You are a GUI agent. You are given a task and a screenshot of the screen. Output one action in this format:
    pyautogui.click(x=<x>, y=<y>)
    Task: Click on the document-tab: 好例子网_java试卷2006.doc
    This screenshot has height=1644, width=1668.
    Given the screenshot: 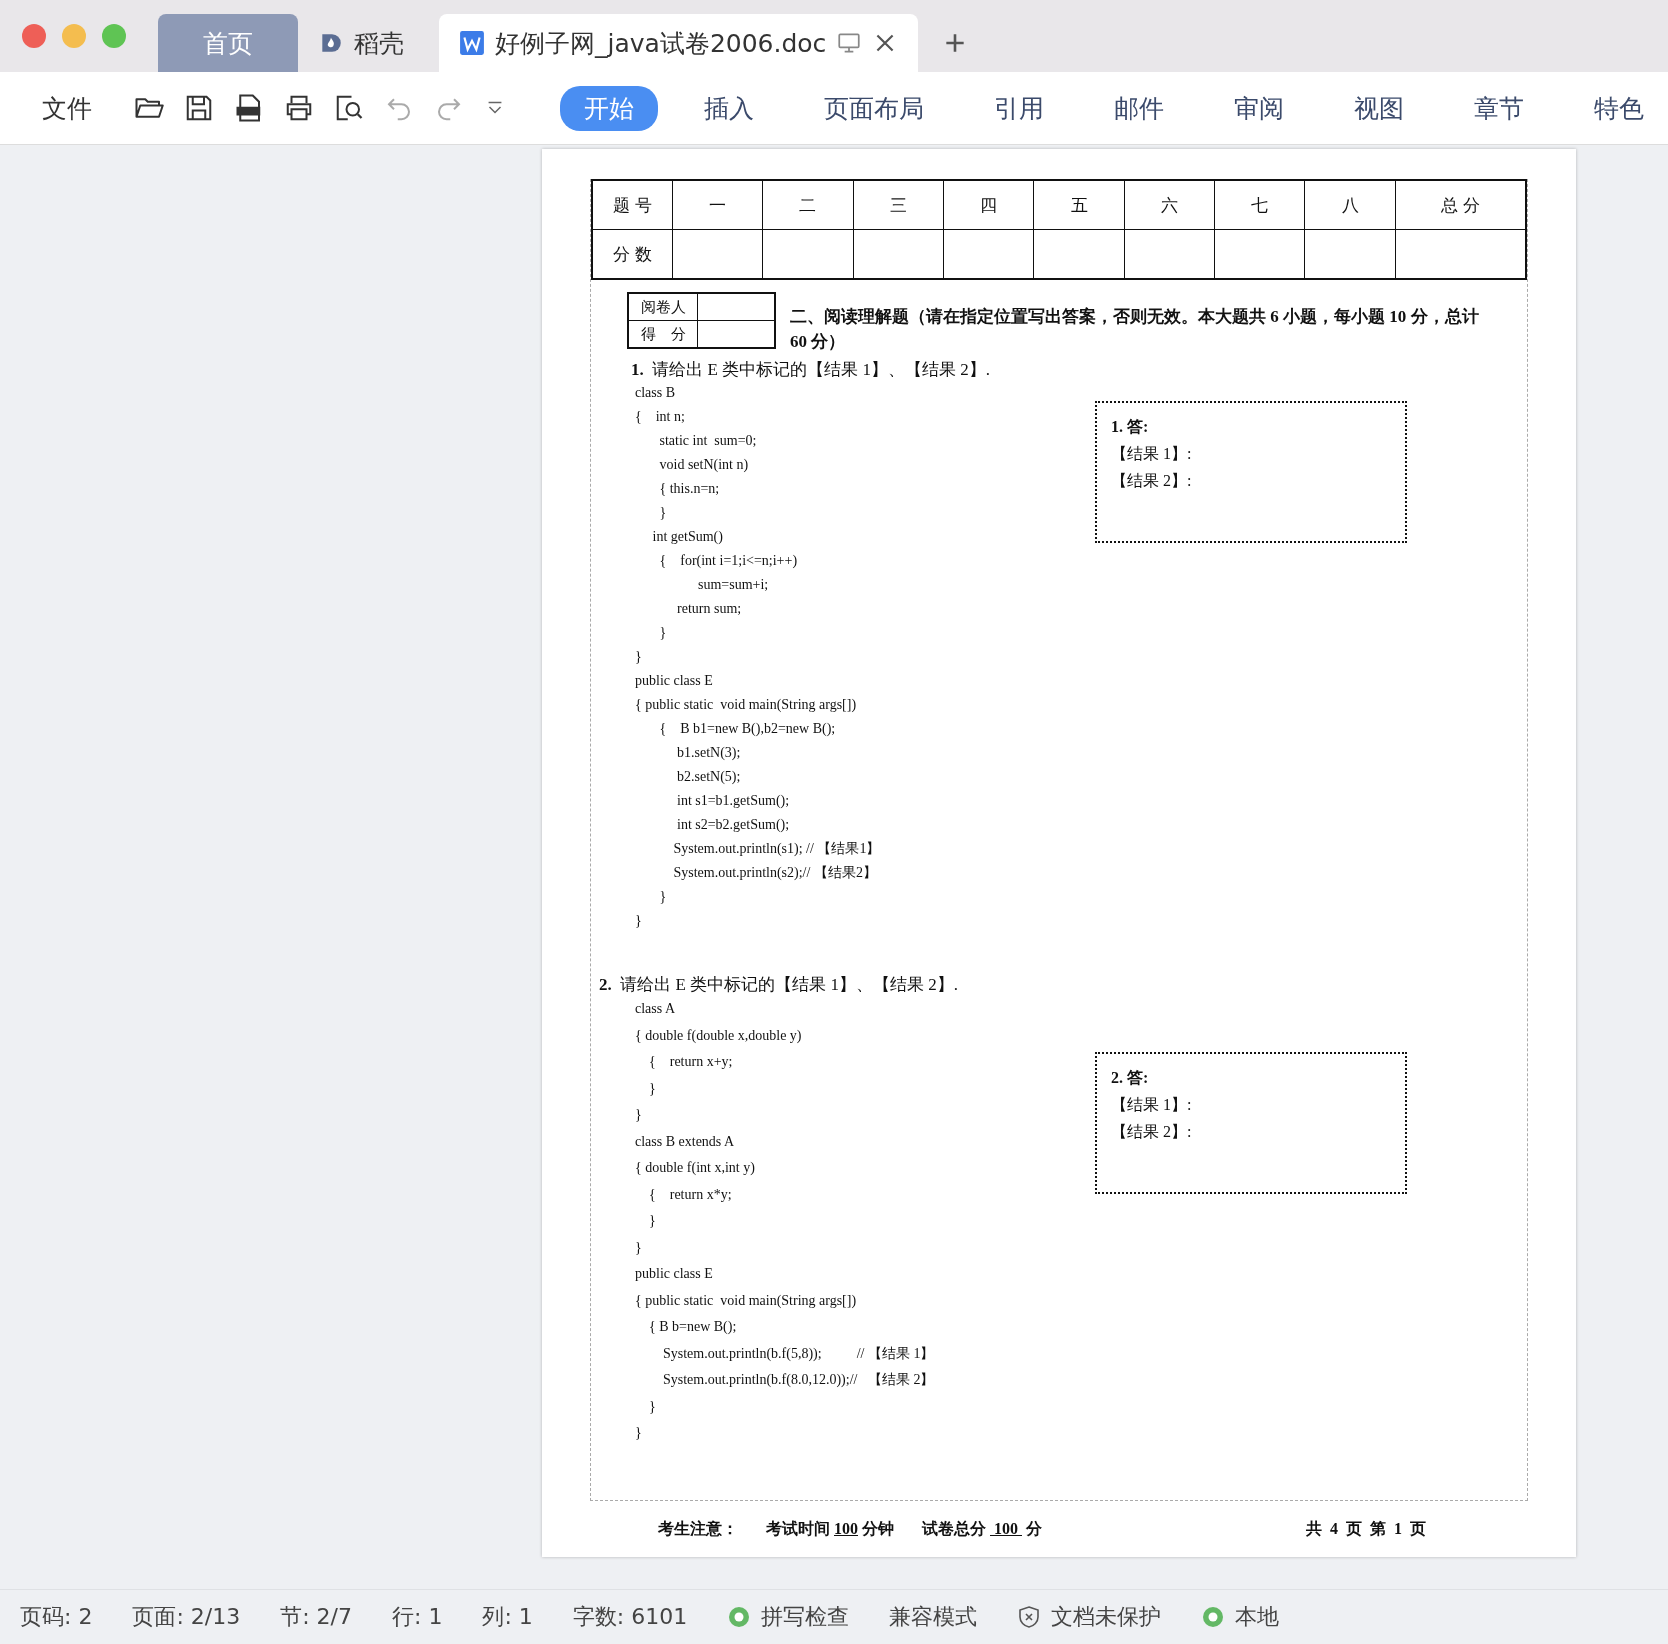 What is the action you would take?
    pyautogui.click(x=679, y=43)
    